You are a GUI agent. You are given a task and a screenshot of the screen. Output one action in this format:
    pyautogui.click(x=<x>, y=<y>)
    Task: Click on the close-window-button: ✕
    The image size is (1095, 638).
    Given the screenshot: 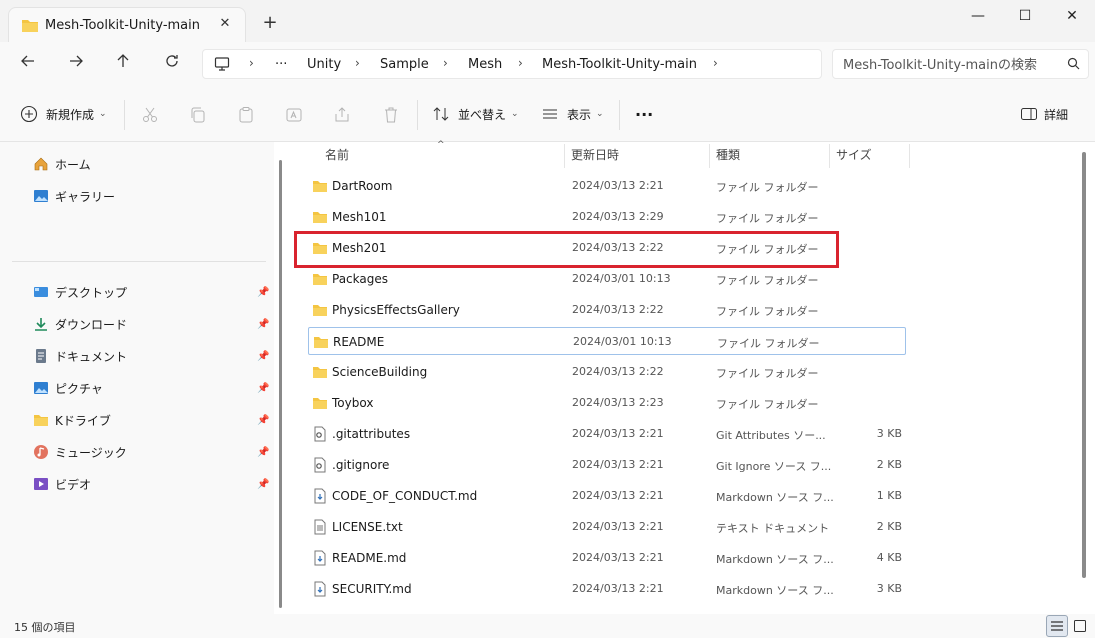 What is the action you would take?
    pyautogui.click(x=1072, y=16)
    